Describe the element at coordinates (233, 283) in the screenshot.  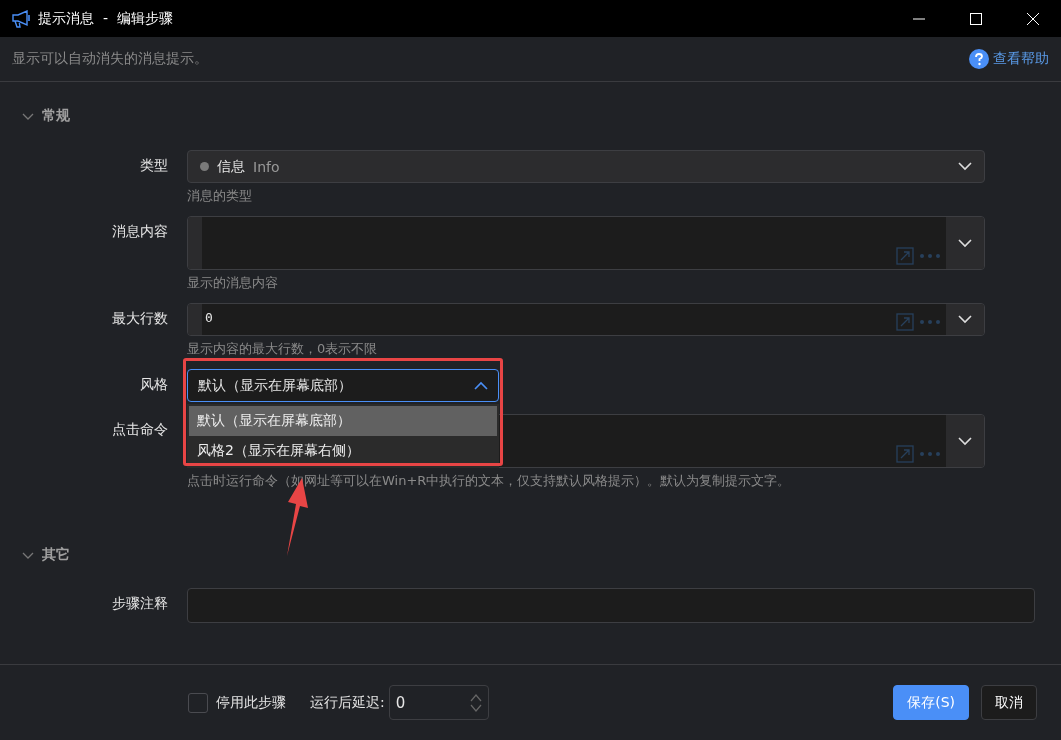
I see `field-hint: 显示的消息内容` at that location.